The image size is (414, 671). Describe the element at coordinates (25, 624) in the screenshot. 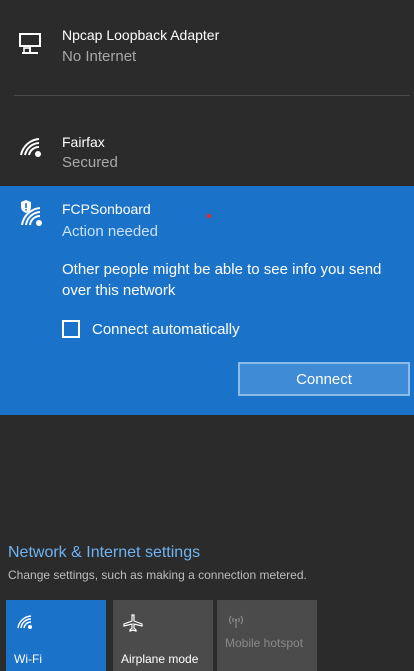

I see `wifi-icon` at that location.